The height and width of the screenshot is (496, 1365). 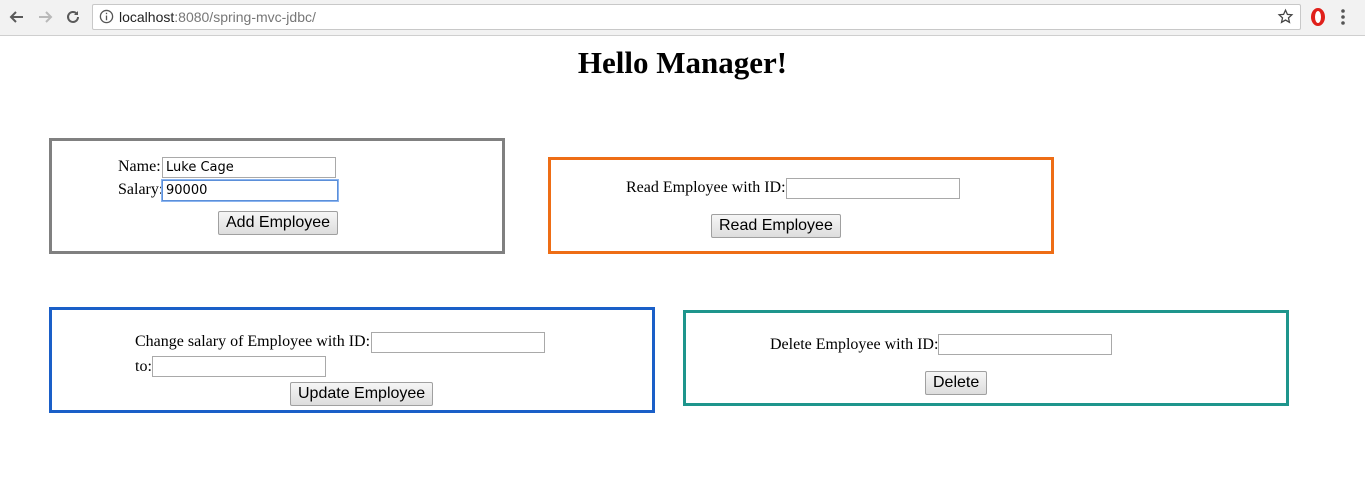 I want to click on new-salary-label: to:, so click(x=143, y=366).